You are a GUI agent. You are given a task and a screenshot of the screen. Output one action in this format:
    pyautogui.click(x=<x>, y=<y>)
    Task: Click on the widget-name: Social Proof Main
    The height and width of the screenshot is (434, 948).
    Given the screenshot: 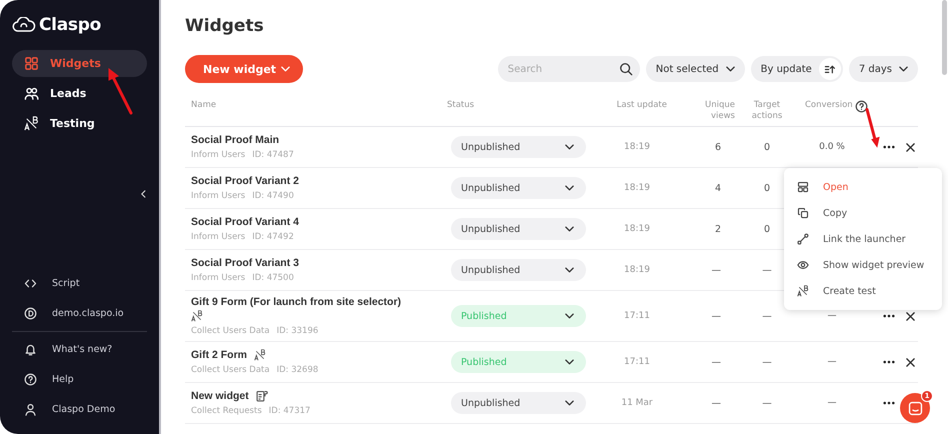 What is the action you would take?
    pyautogui.click(x=235, y=140)
    